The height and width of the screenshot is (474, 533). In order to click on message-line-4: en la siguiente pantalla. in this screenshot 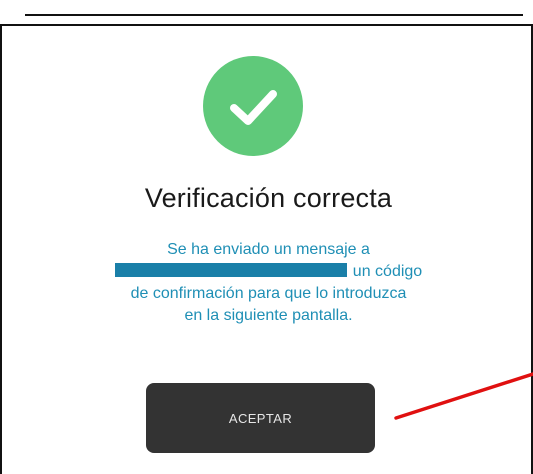, I will do `click(268, 315)`.